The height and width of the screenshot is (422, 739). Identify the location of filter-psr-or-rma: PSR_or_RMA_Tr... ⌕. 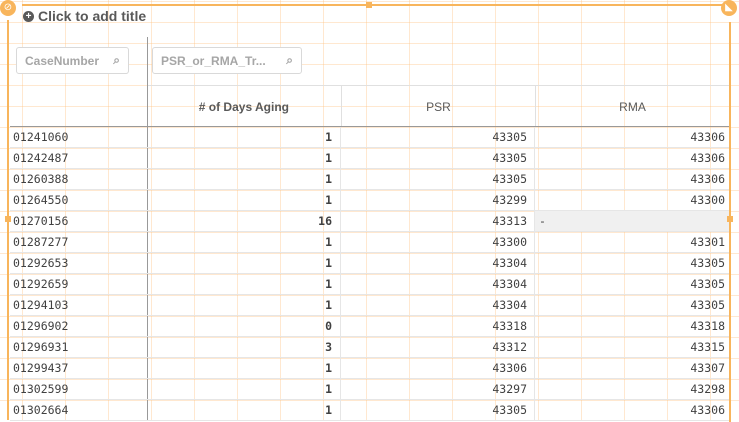
(227, 60).